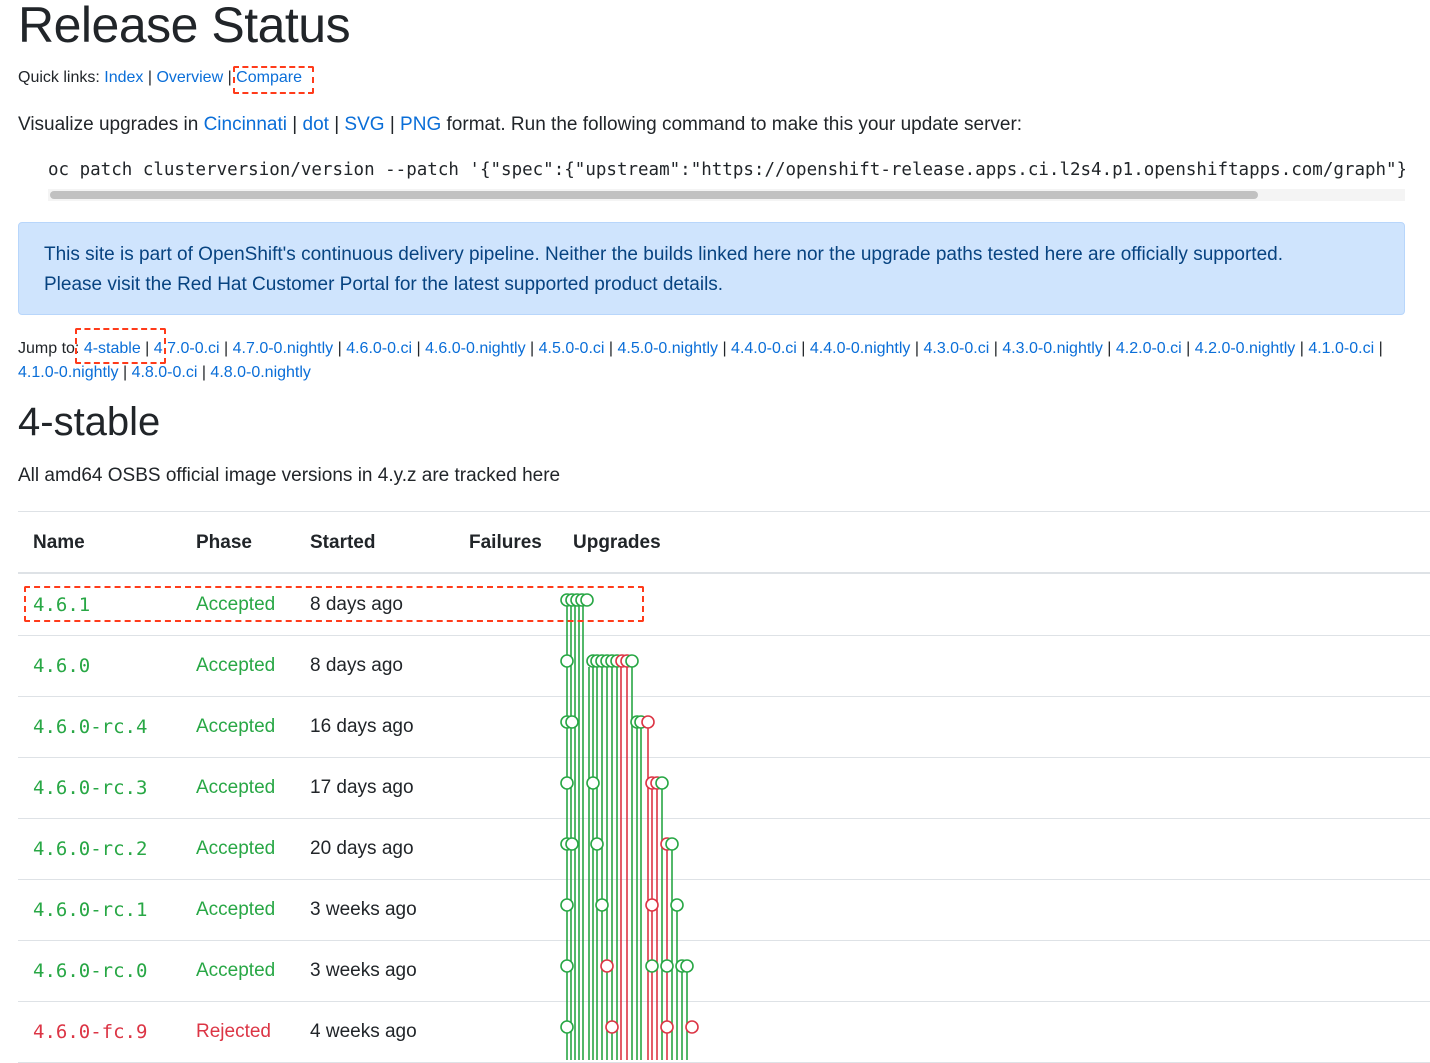 The height and width of the screenshot is (1063, 1430). Describe the element at coordinates (629, 826) in the screenshot. I see `upgrade-graph` at that location.